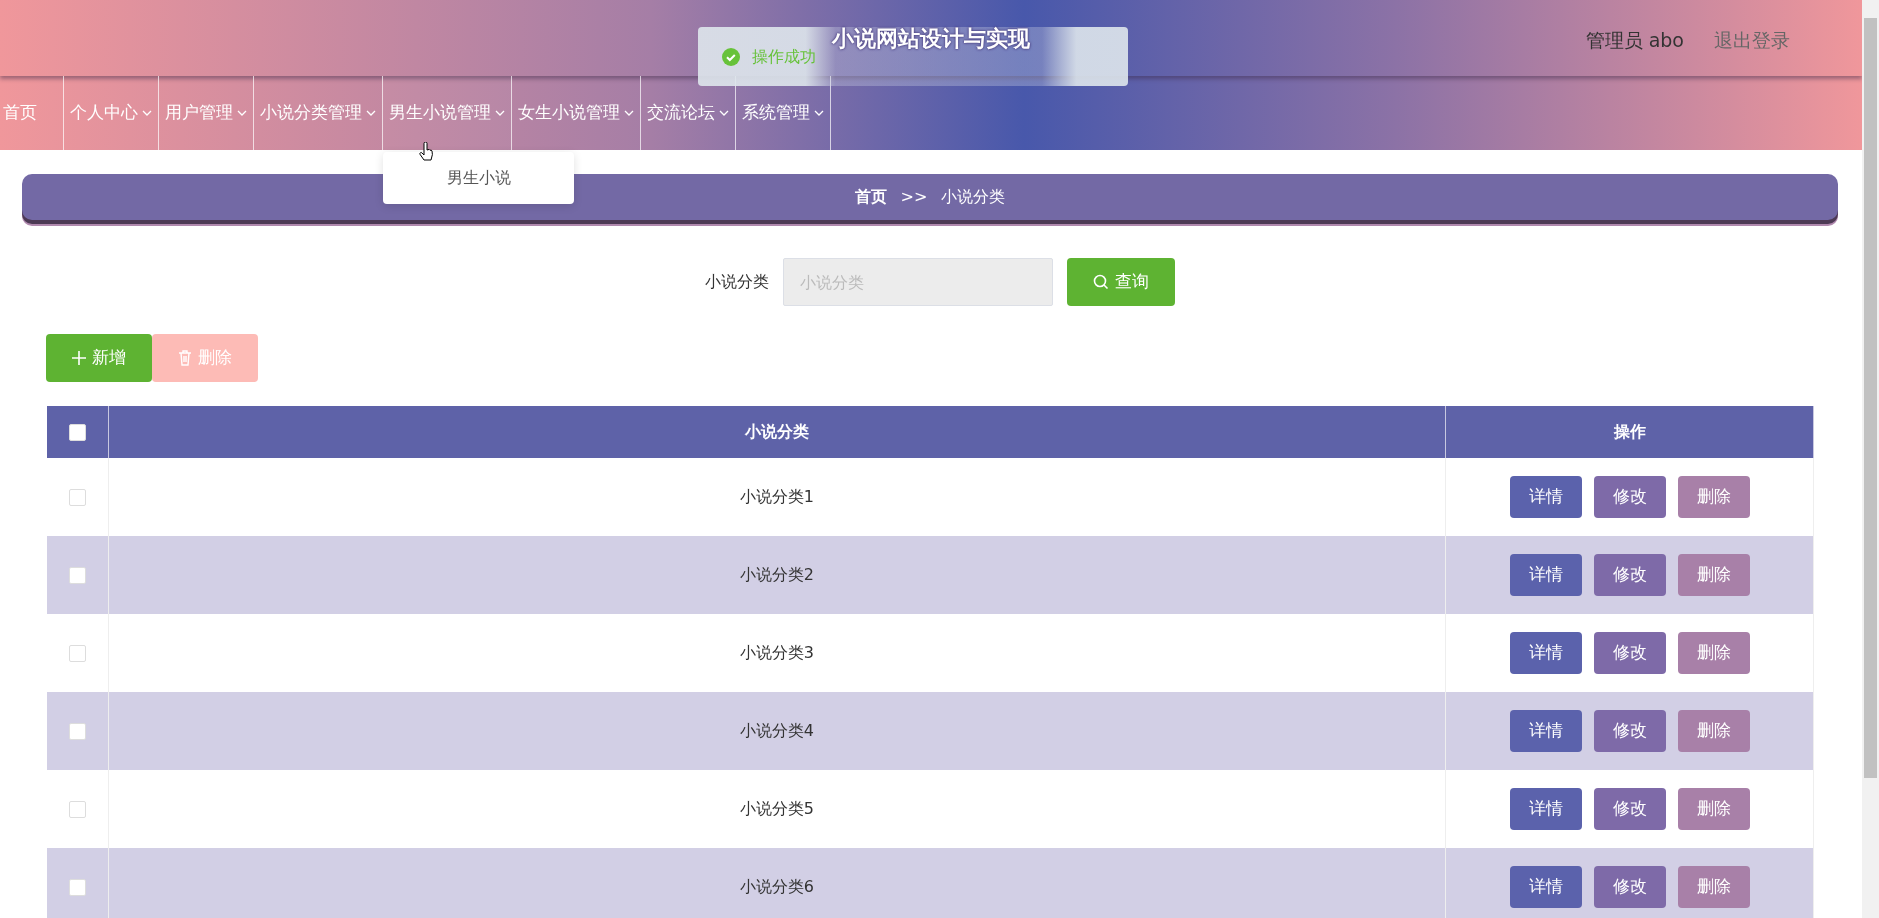 The height and width of the screenshot is (918, 1879). Describe the element at coordinates (206, 113) in the screenshot. I see `nav-item: 用户管理` at that location.